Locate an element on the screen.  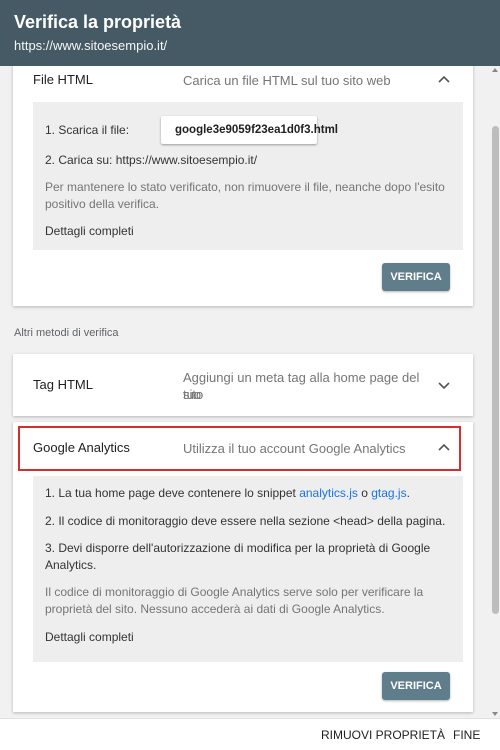
download-file-button: google3e9059f23ea1d0f3.html is located at coordinates (249, 130).